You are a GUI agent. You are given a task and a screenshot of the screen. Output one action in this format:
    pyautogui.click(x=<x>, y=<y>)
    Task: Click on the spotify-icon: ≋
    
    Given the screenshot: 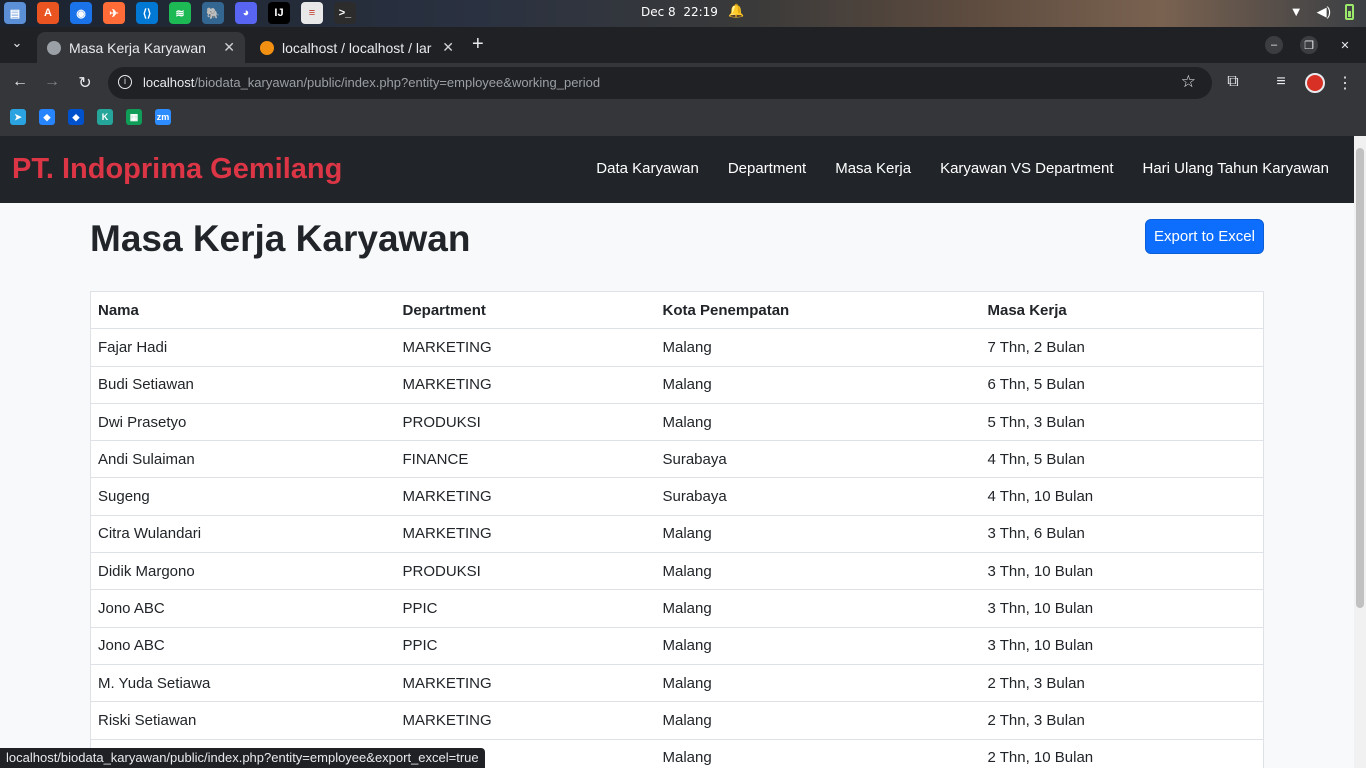 What is the action you would take?
    pyautogui.click(x=180, y=13)
    